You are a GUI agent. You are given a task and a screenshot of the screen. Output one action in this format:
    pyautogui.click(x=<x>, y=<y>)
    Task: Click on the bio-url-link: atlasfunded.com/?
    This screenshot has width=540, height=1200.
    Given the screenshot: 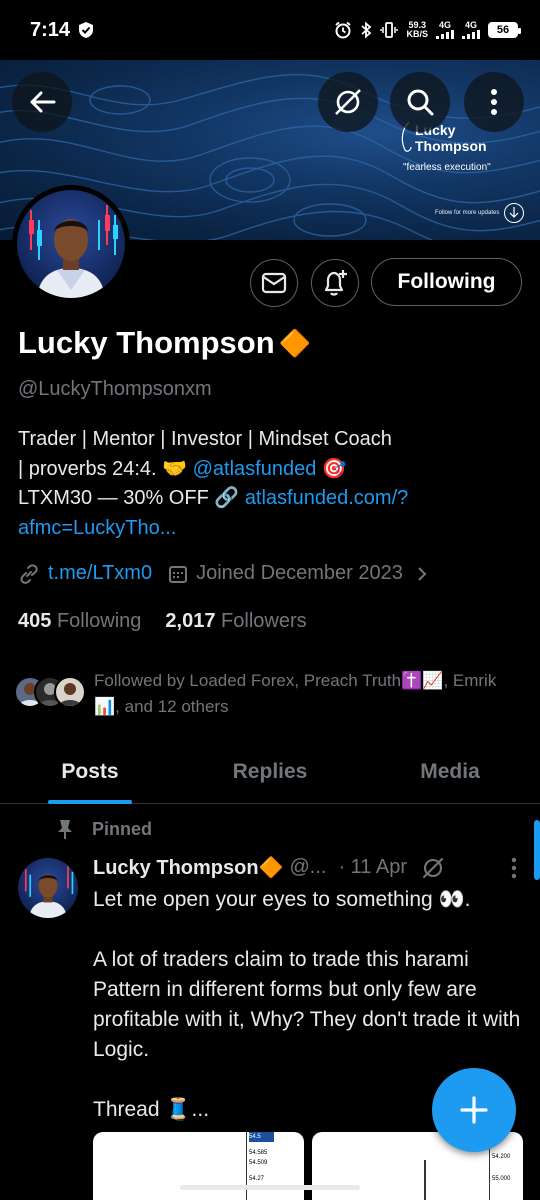 What is the action you would take?
    pyautogui.click(x=326, y=498)
    